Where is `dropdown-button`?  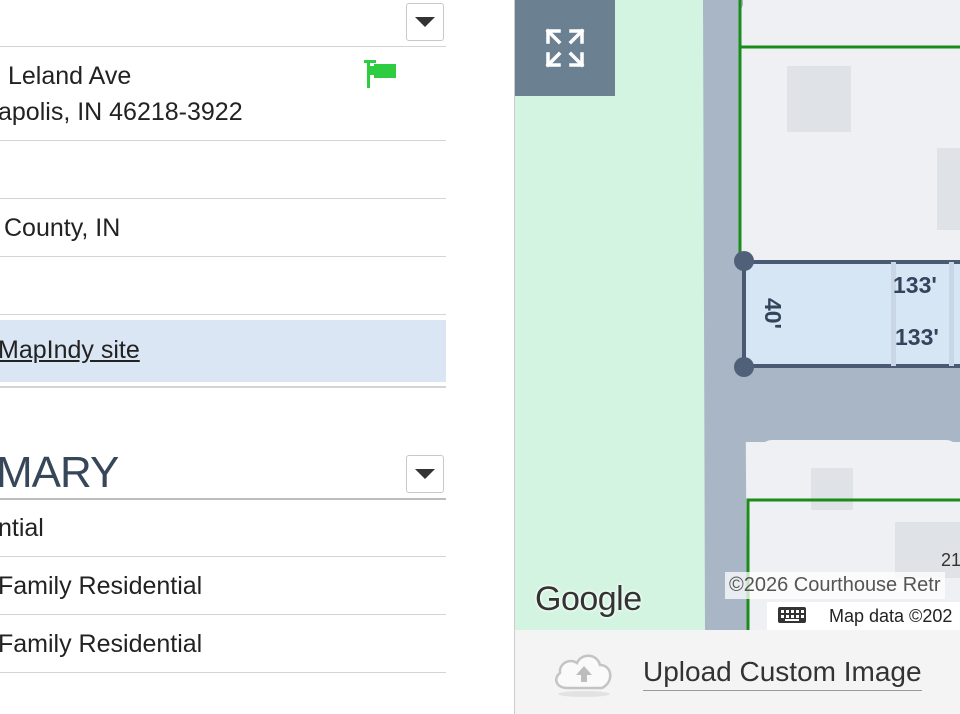
dropdown-button is located at coordinates (425, 22).